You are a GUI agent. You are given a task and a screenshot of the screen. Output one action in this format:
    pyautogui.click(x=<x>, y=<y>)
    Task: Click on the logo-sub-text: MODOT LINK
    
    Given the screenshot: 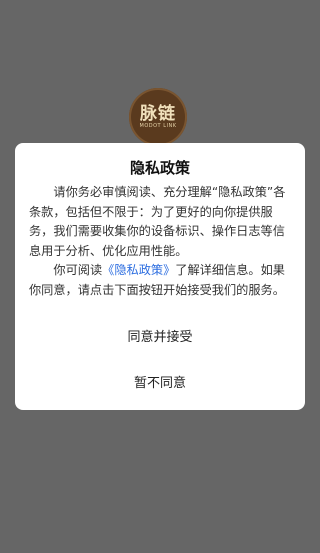 What is the action you would take?
    pyautogui.click(x=158, y=125)
    